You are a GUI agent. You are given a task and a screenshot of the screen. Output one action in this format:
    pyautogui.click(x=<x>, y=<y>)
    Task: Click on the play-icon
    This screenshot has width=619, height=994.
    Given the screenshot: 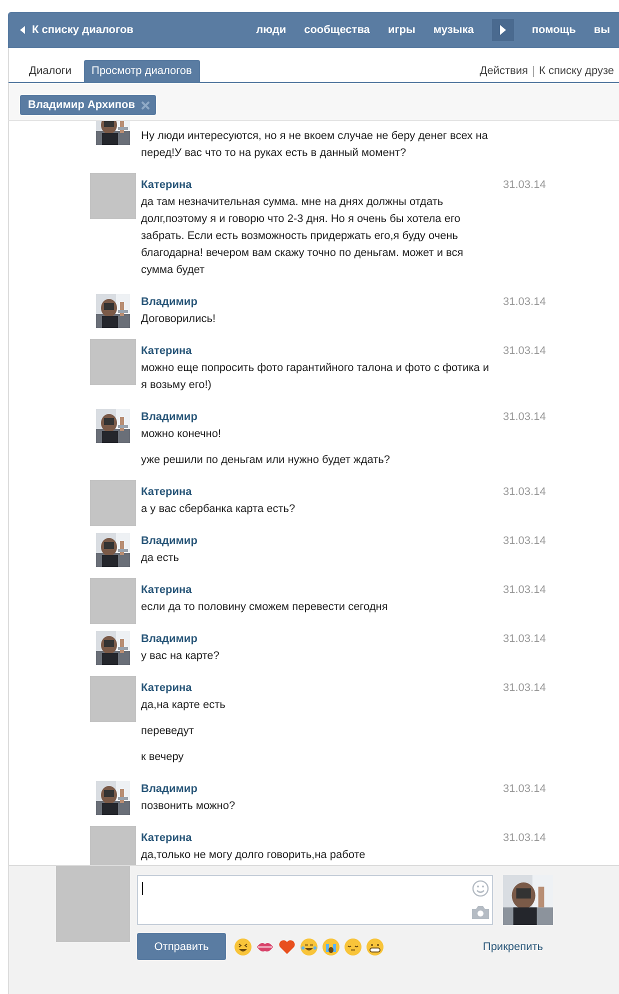 What is the action you would take?
    pyautogui.click(x=503, y=30)
    